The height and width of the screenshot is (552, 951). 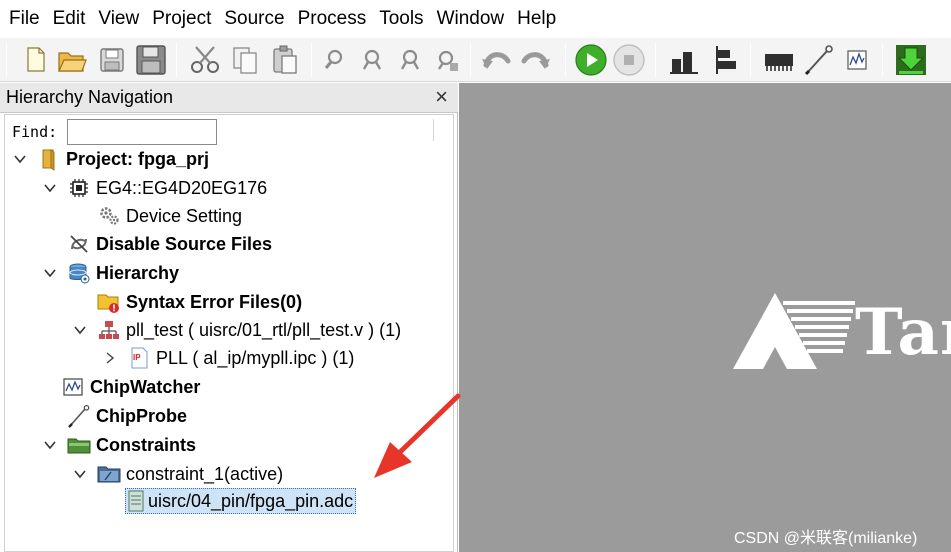 I want to click on menu-edit: Edit, so click(x=69, y=19).